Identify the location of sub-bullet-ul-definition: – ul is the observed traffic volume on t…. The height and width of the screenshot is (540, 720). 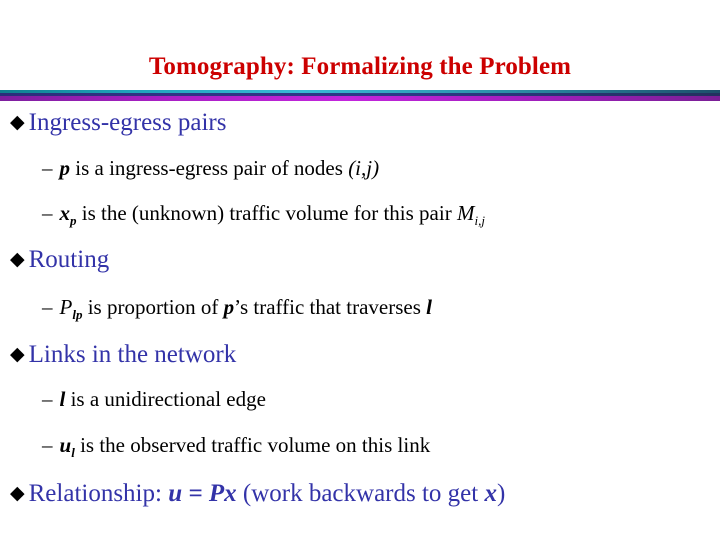
(215, 445).